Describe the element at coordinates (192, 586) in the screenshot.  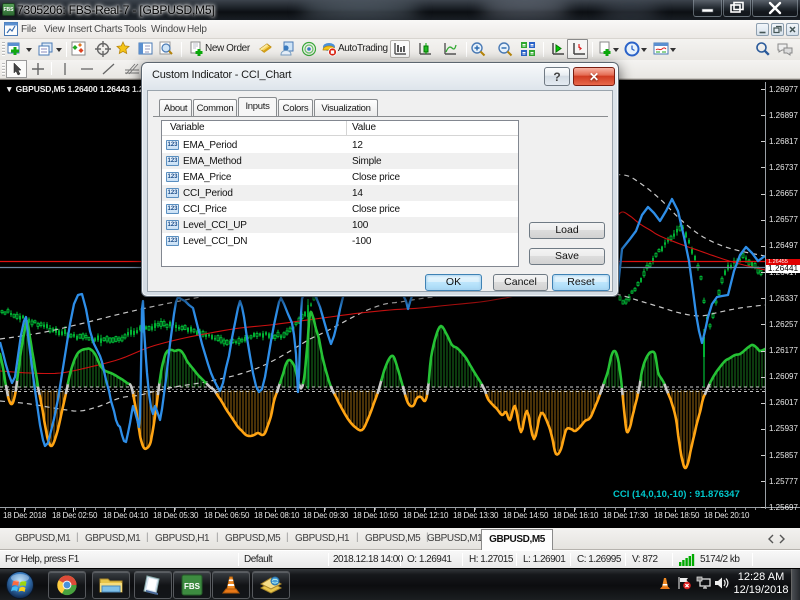
I see `svg-text: FBS` at that location.